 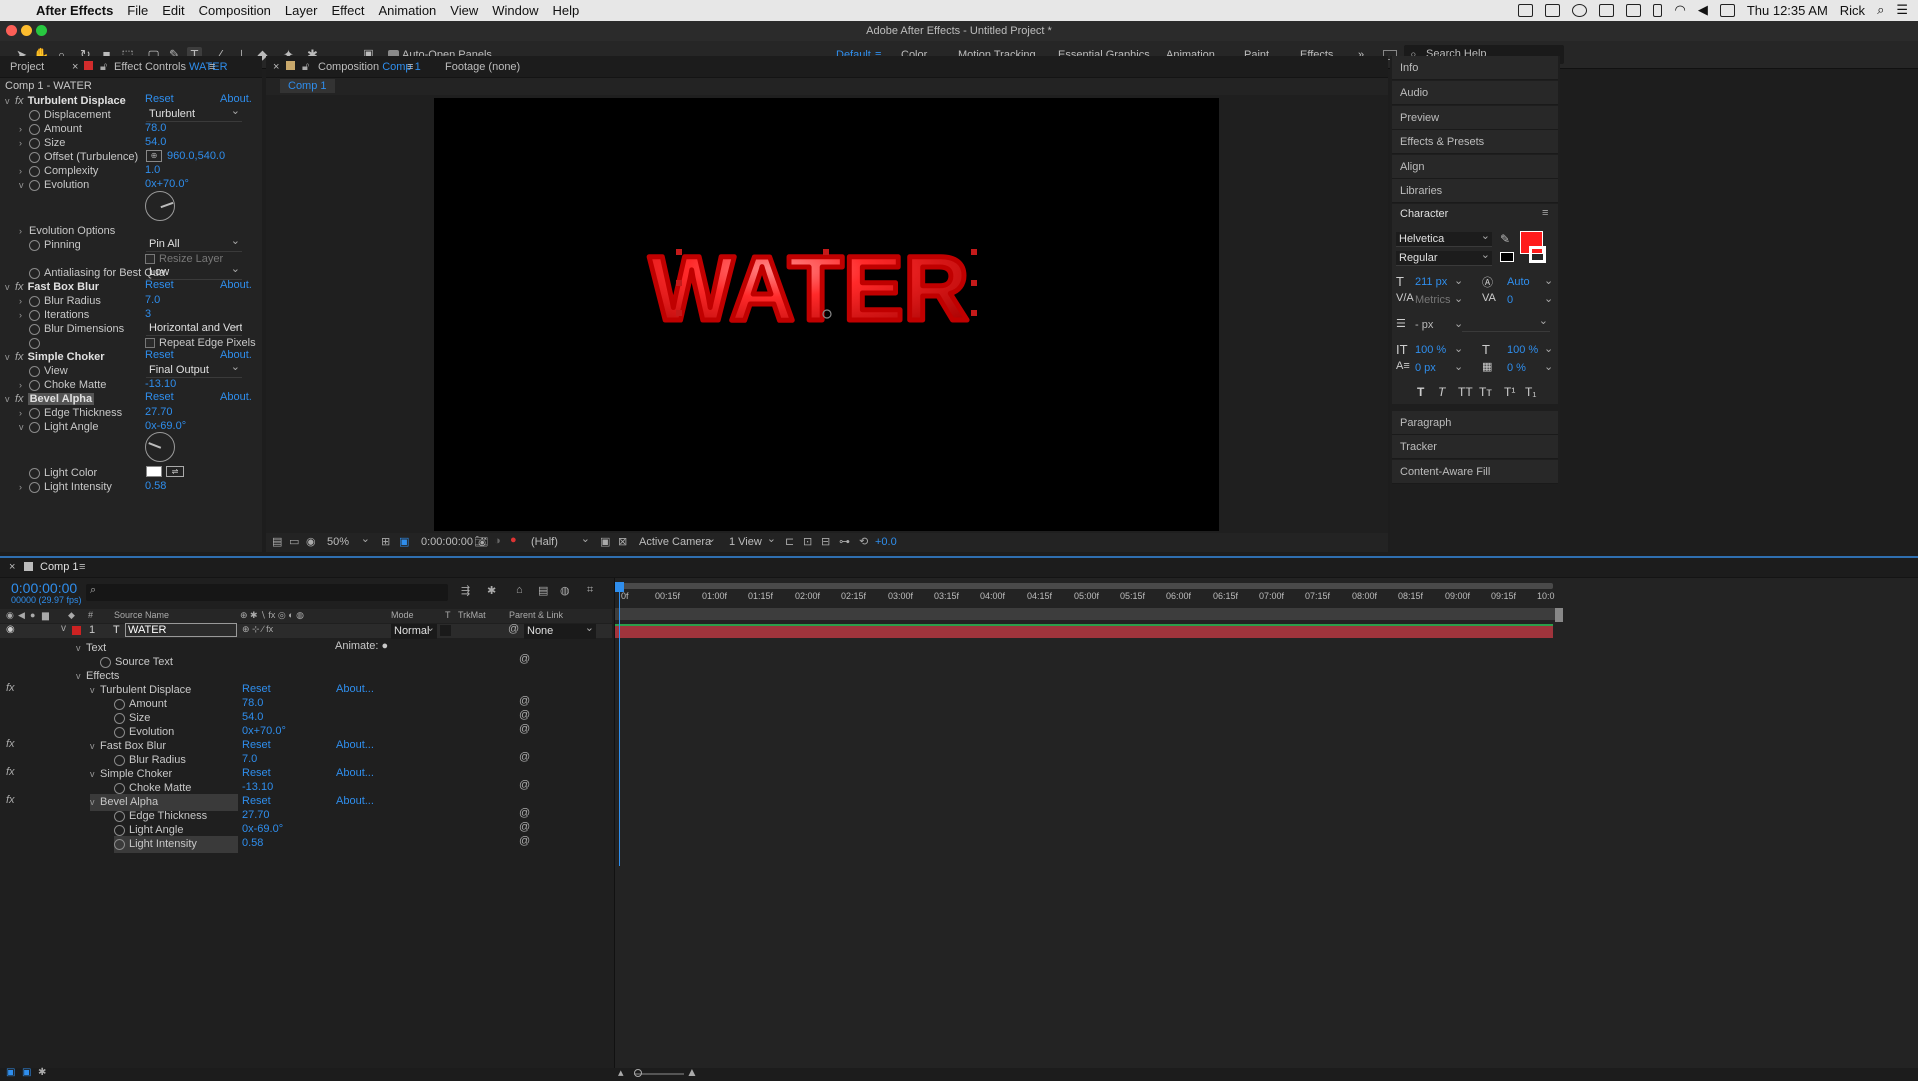 What do you see at coordinates (752, 541) in the screenshot?
I see `view-layout-dropdown: 1 View` at bounding box center [752, 541].